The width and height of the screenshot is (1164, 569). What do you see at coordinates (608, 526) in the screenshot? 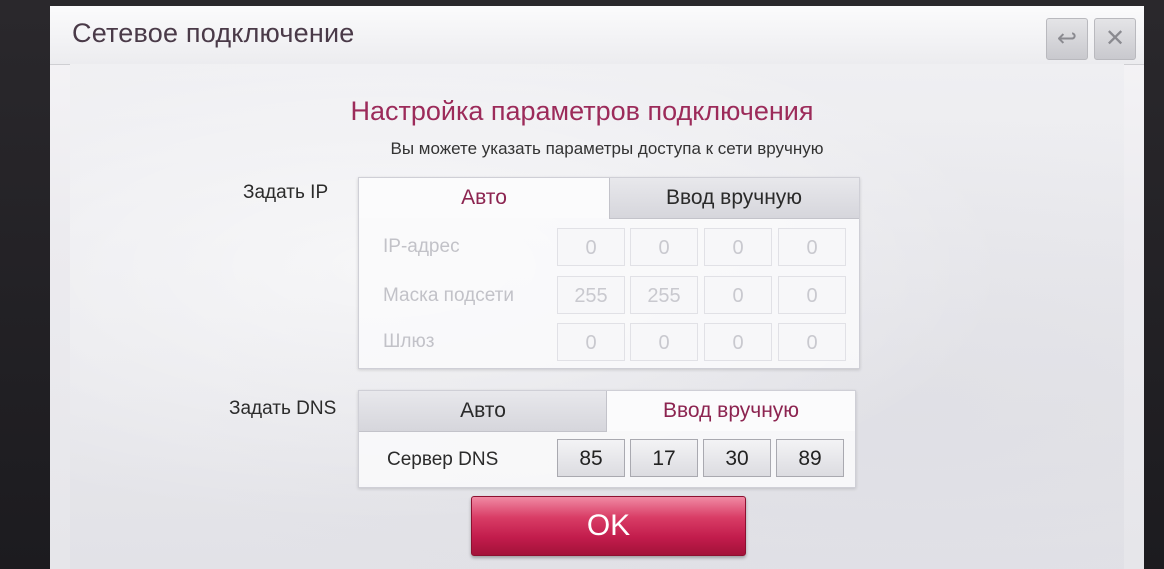
I see `ok-button: OK` at bounding box center [608, 526].